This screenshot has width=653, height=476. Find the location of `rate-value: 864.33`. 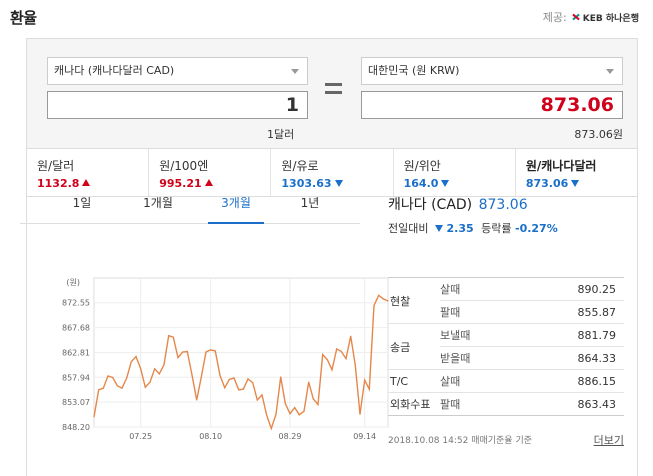

rate-value: 864.33 is located at coordinates (563, 358).